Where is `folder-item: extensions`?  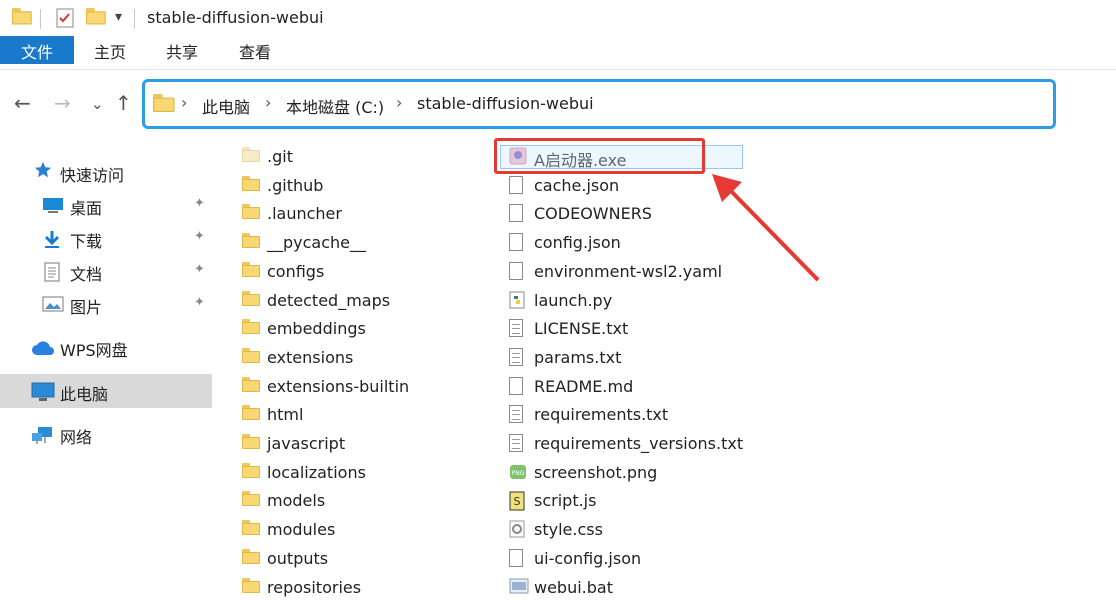
folder-item: extensions is located at coordinates (357, 358).